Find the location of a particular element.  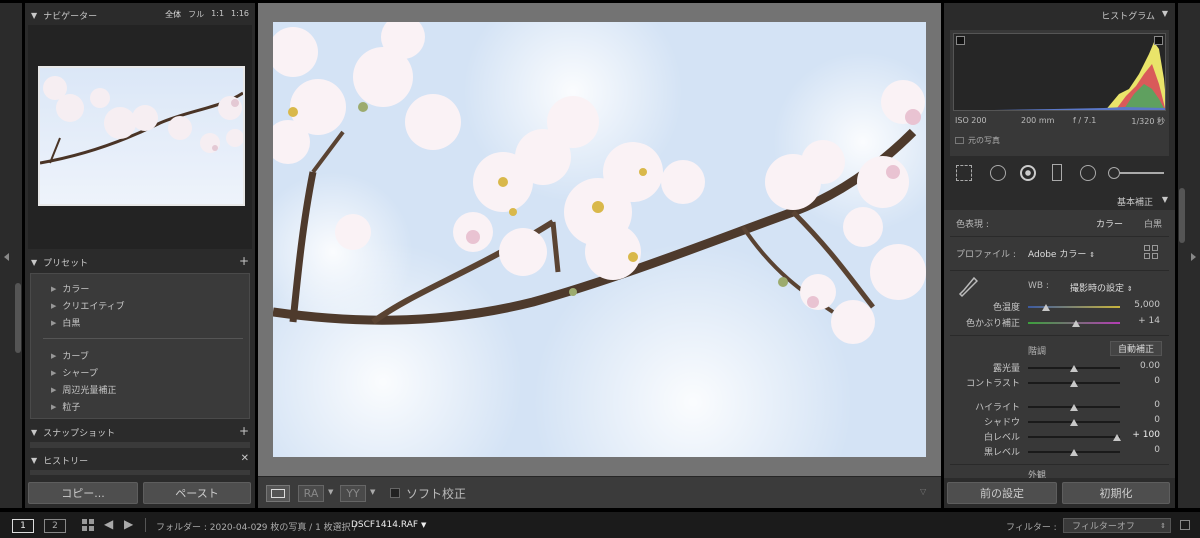

whites-slider-track is located at coordinates (1074, 437).